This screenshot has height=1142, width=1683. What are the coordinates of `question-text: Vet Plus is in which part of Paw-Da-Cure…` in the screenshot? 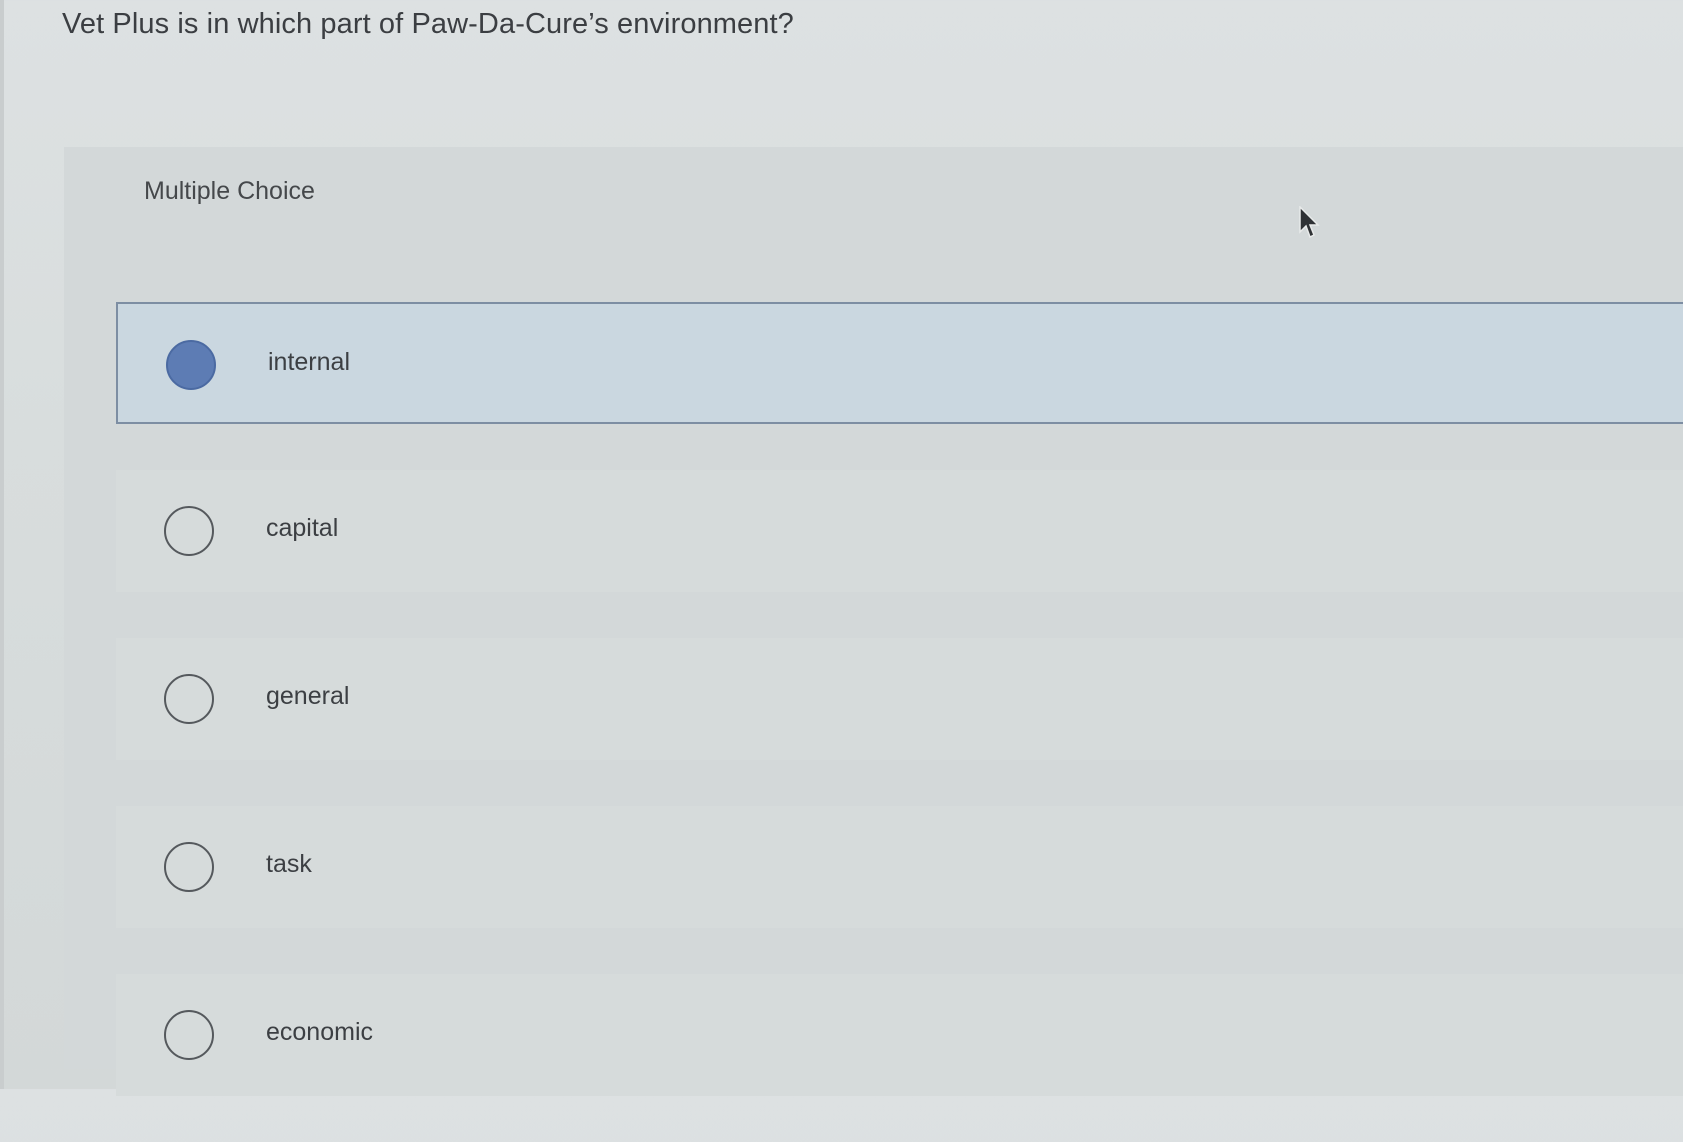 It's located at (428, 24).